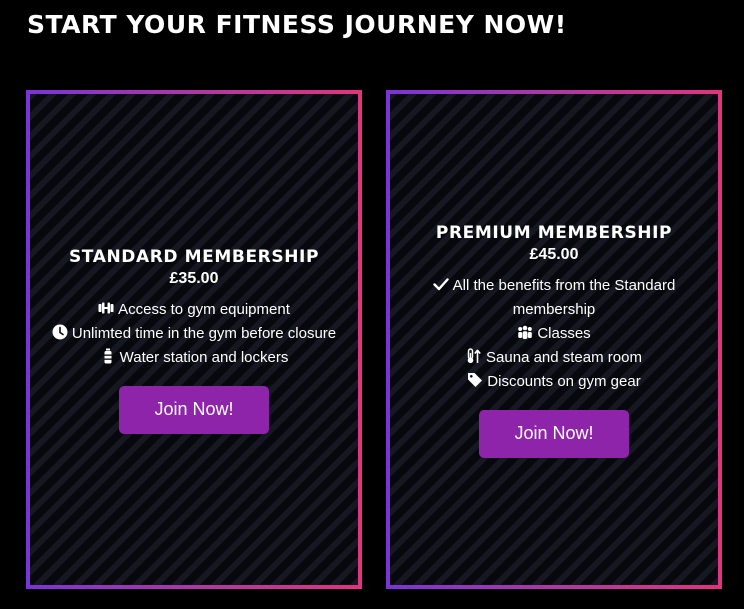  What do you see at coordinates (108, 356) in the screenshot?
I see `water-bottle-icon` at bounding box center [108, 356].